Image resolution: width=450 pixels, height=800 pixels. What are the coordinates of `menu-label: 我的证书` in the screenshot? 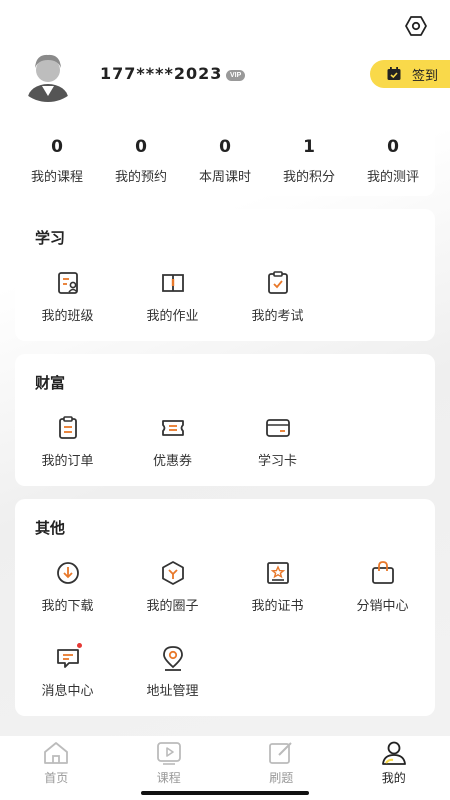 It's located at (277, 606).